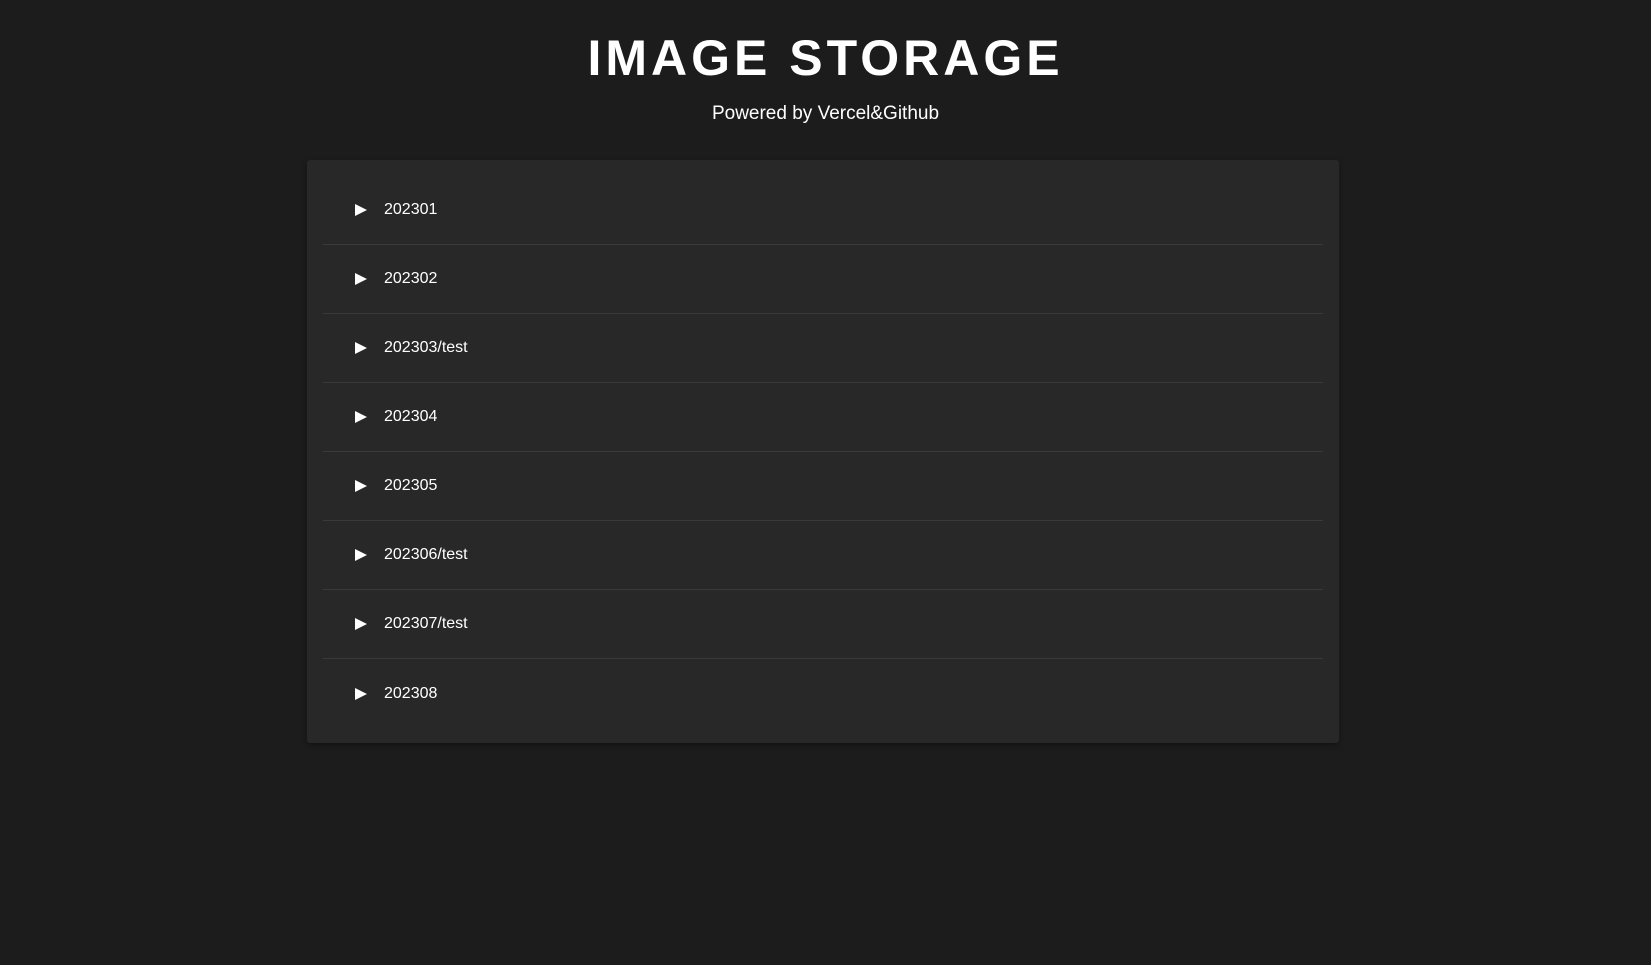  What do you see at coordinates (426, 347) in the screenshot?
I see `folder-label: 202303/test` at bounding box center [426, 347].